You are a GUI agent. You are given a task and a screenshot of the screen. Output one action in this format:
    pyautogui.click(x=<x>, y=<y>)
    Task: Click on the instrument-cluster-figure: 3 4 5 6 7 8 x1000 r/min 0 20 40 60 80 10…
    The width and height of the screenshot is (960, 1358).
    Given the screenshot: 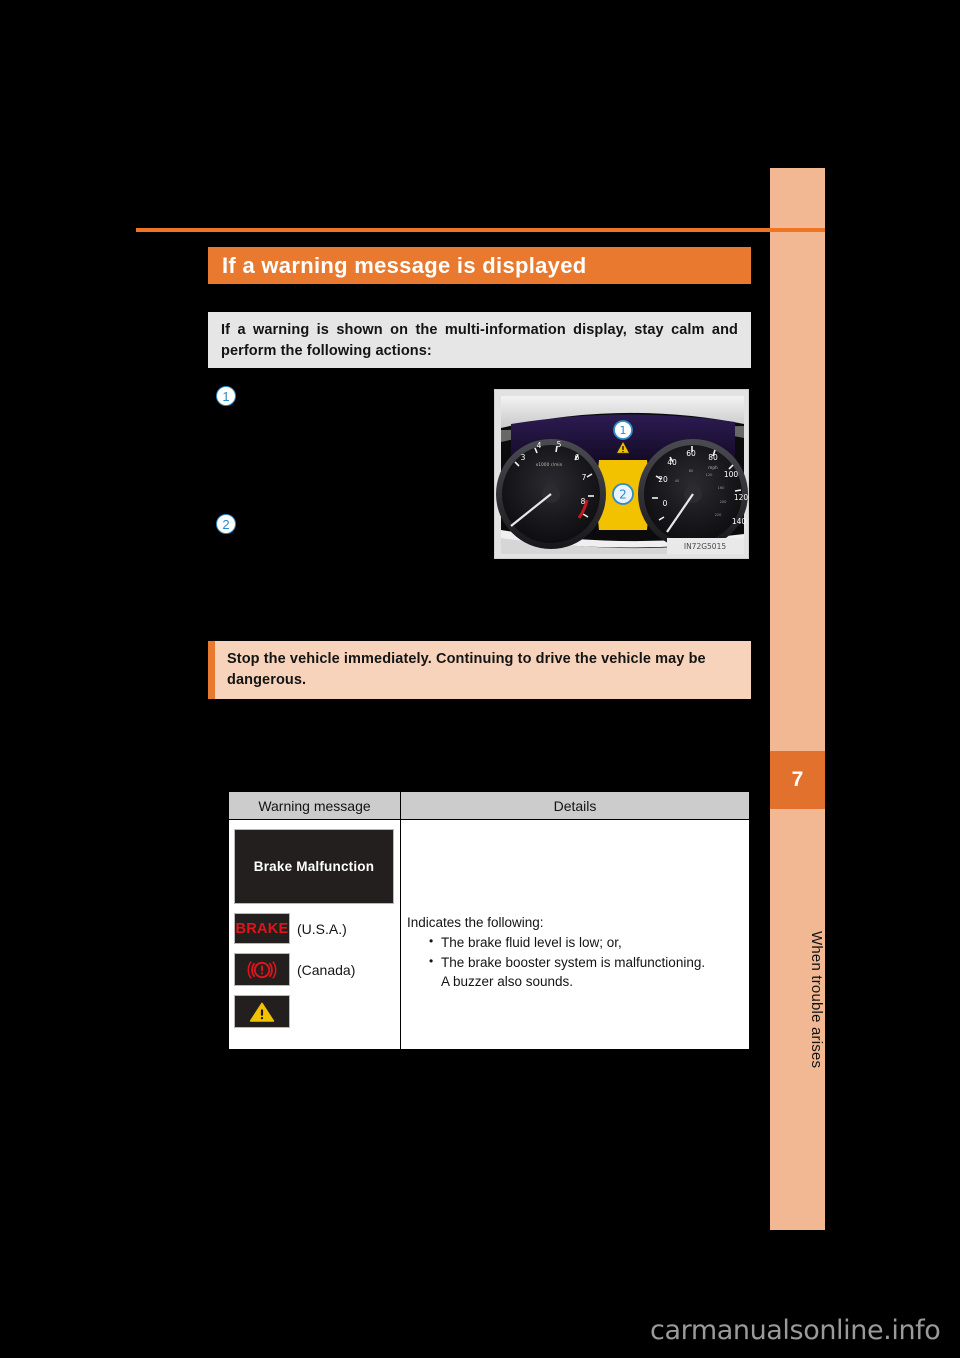 What is the action you would take?
    pyautogui.click(x=621, y=474)
    